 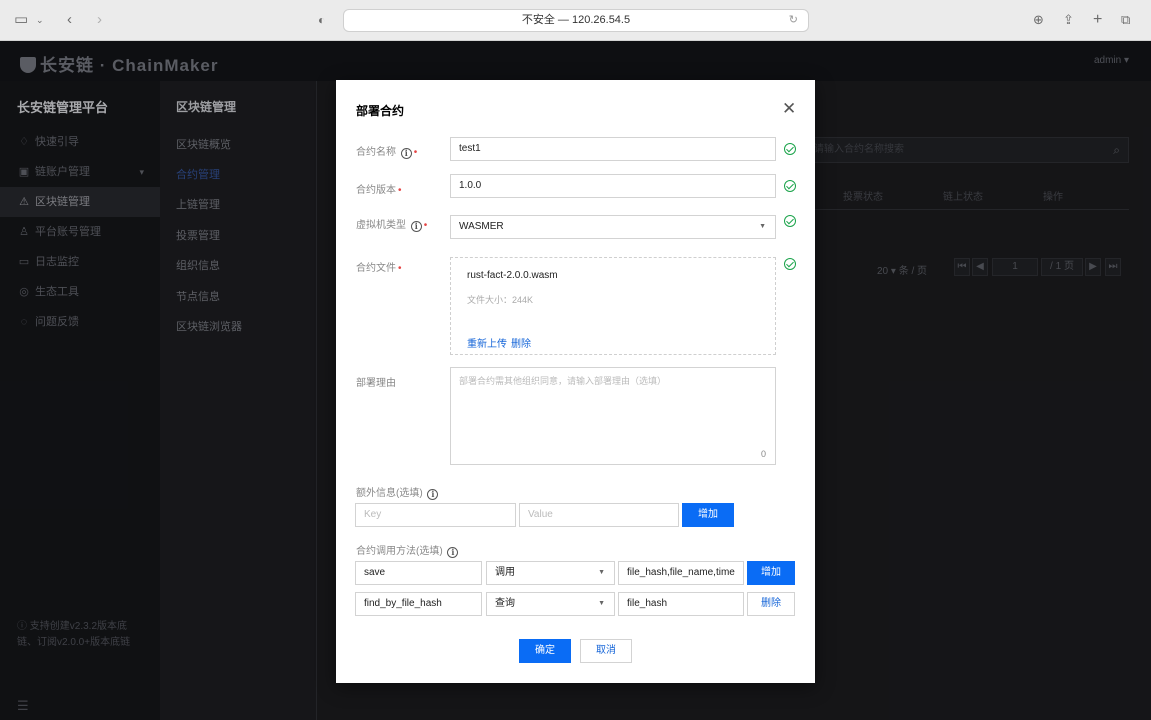 What do you see at coordinates (606, 651) in the screenshot?
I see `cancel-button: 取消` at bounding box center [606, 651].